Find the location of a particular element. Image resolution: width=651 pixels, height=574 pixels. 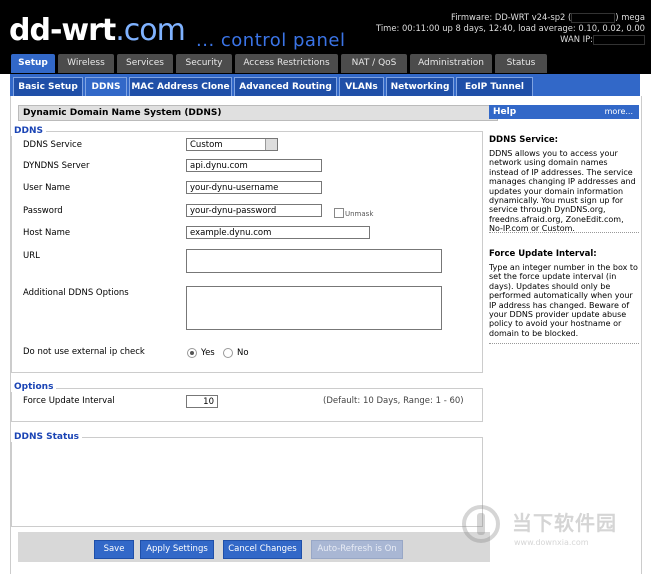

external-ip-no-label: No is located at coordinates (243, 353).